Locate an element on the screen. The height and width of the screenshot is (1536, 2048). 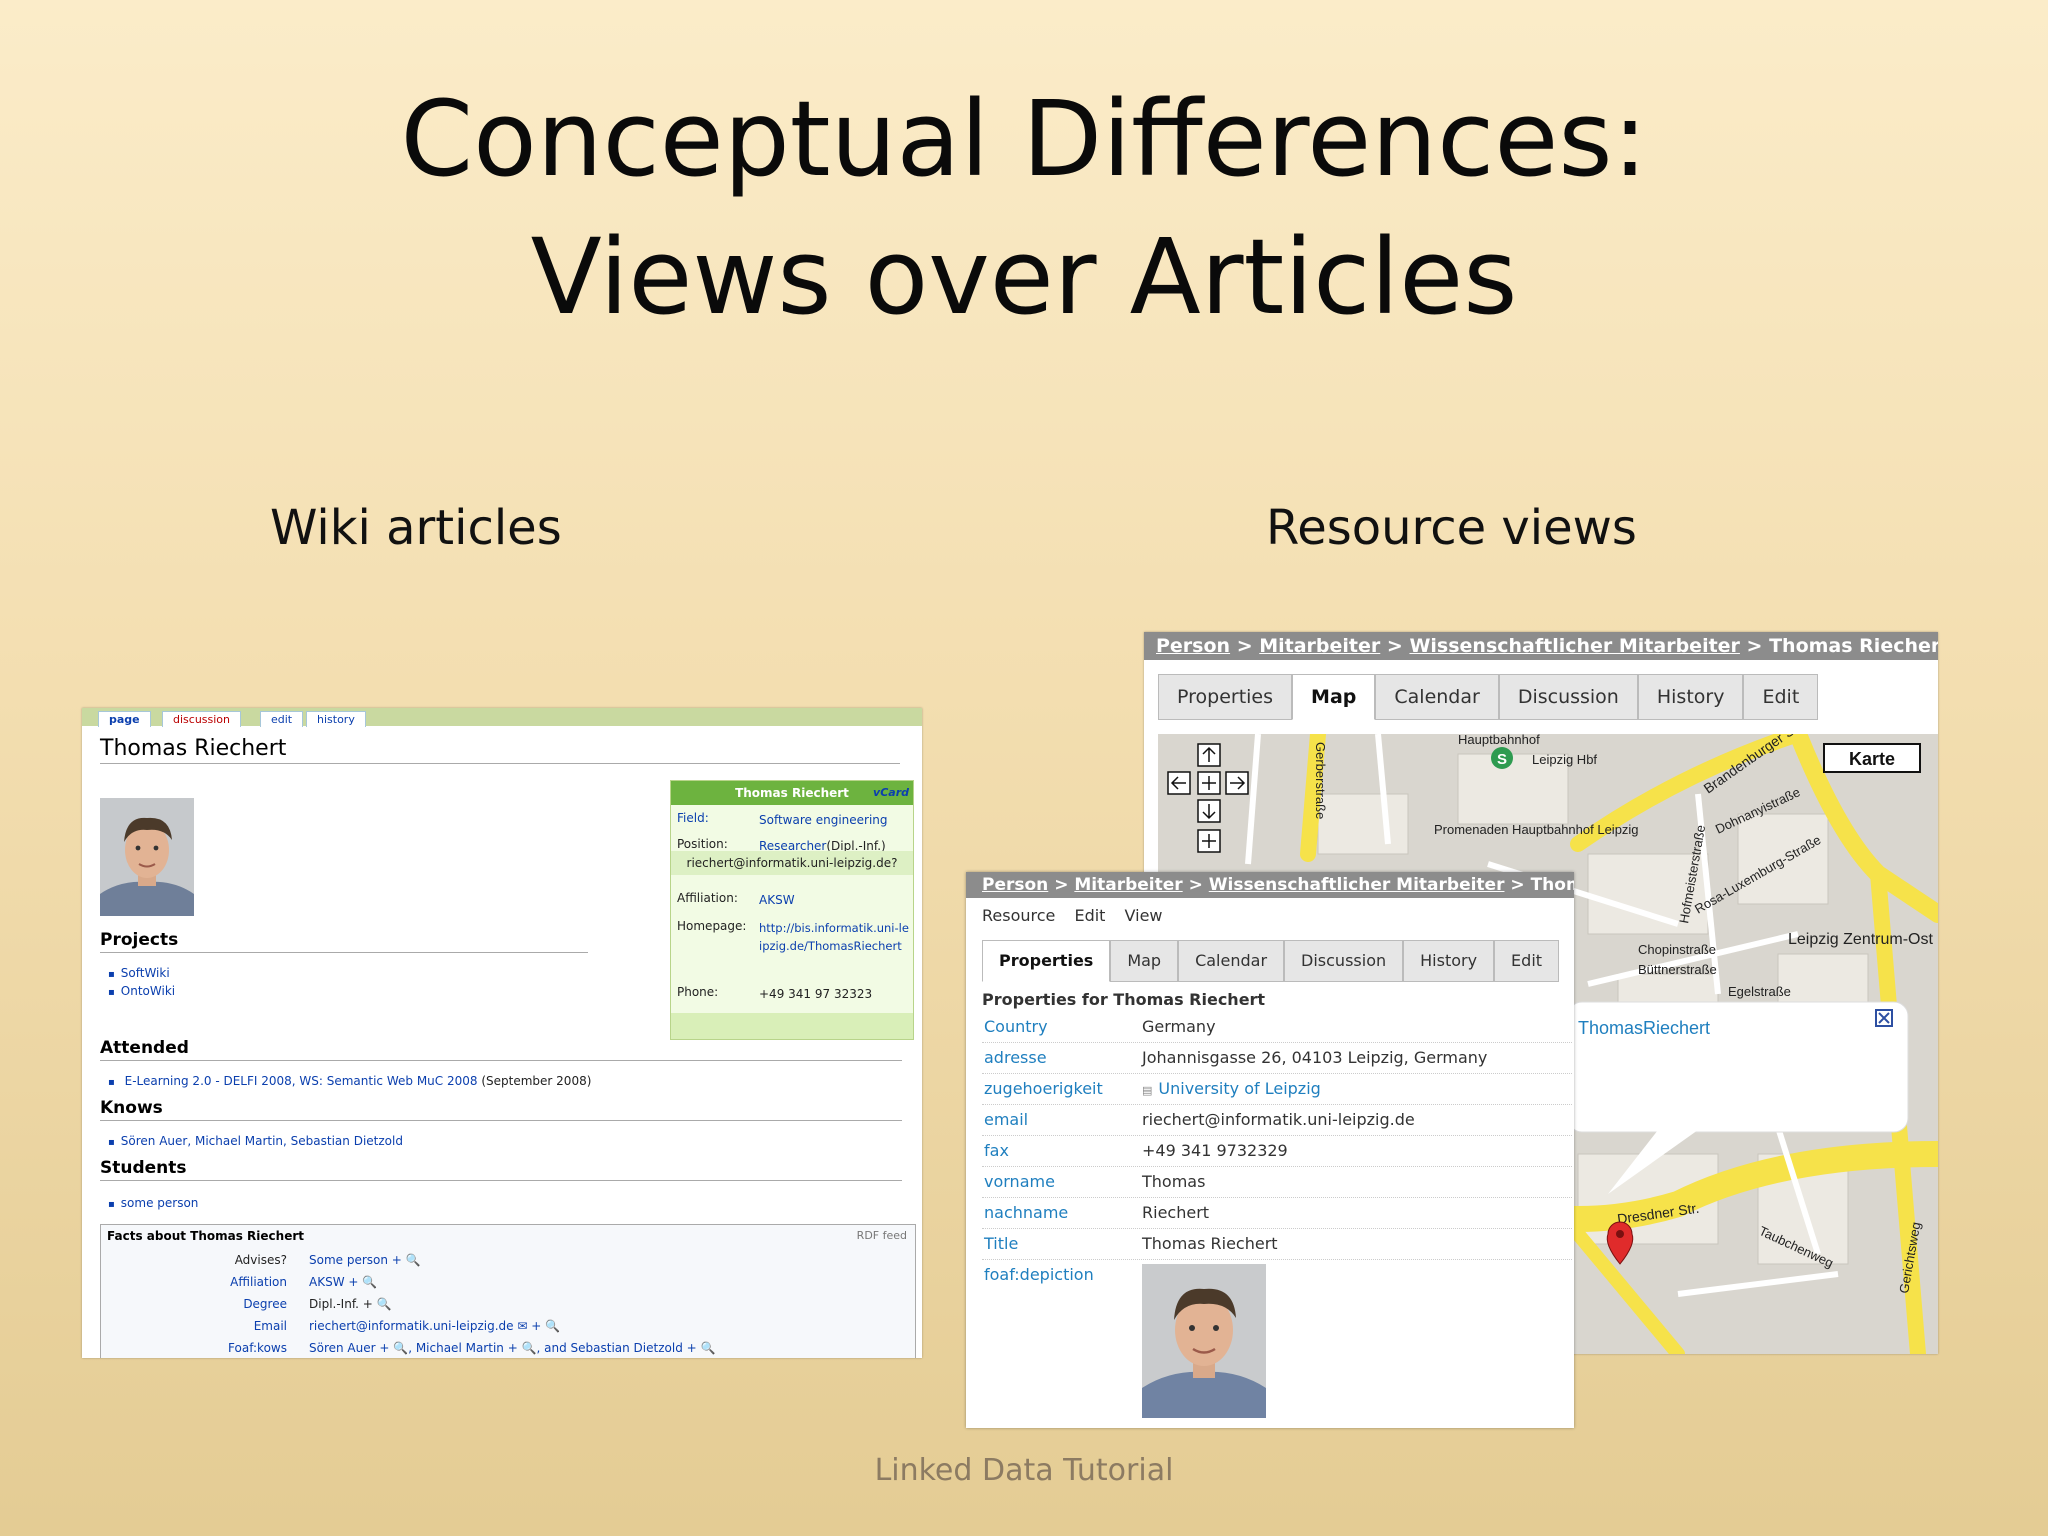
map-label: Leipzig Hbf is located at coordinates (1564, 759).